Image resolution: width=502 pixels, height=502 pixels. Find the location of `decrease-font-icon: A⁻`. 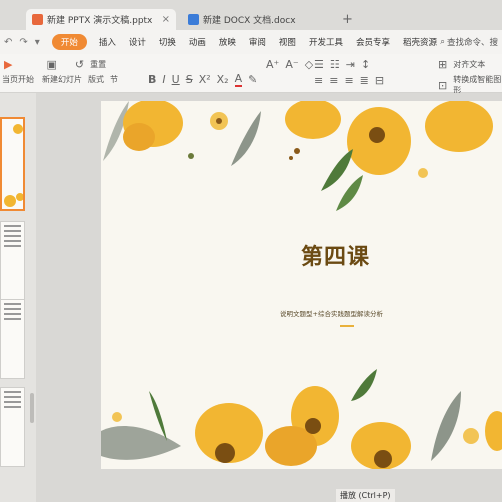

decrease-font-icon: A⁻ is located at coordinates (291, 64).